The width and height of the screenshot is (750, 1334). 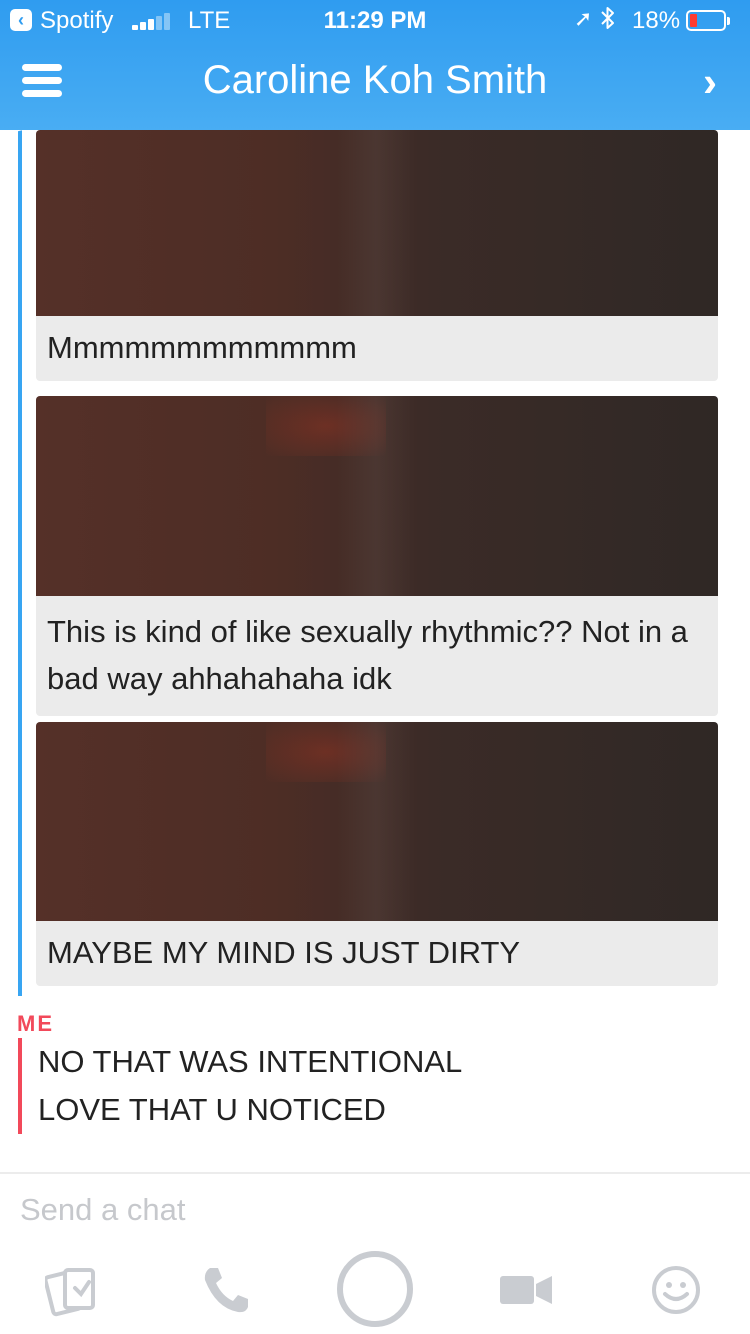 What do you see at coordinates (320, 1210) in the screenshot?
I see `chat-input` at bounding box center [320, 1210].